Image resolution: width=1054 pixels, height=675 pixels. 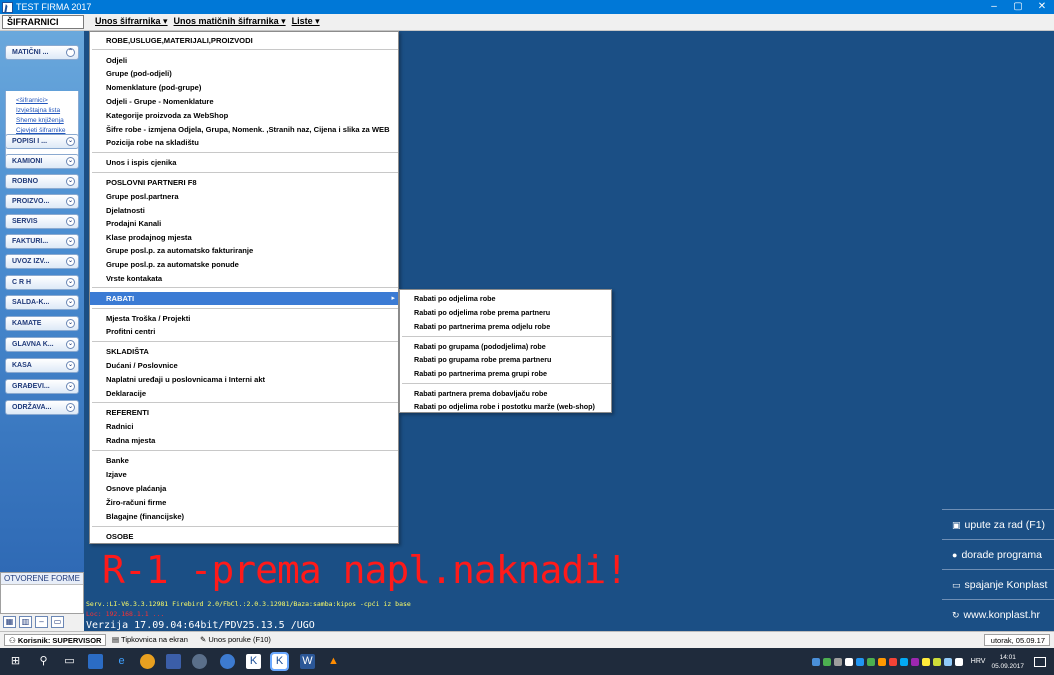 What do you see at coordinates (244, 426) in the screenshot?
I see `menu-item-radnici: Radnici` at bounding box center [244, 426].